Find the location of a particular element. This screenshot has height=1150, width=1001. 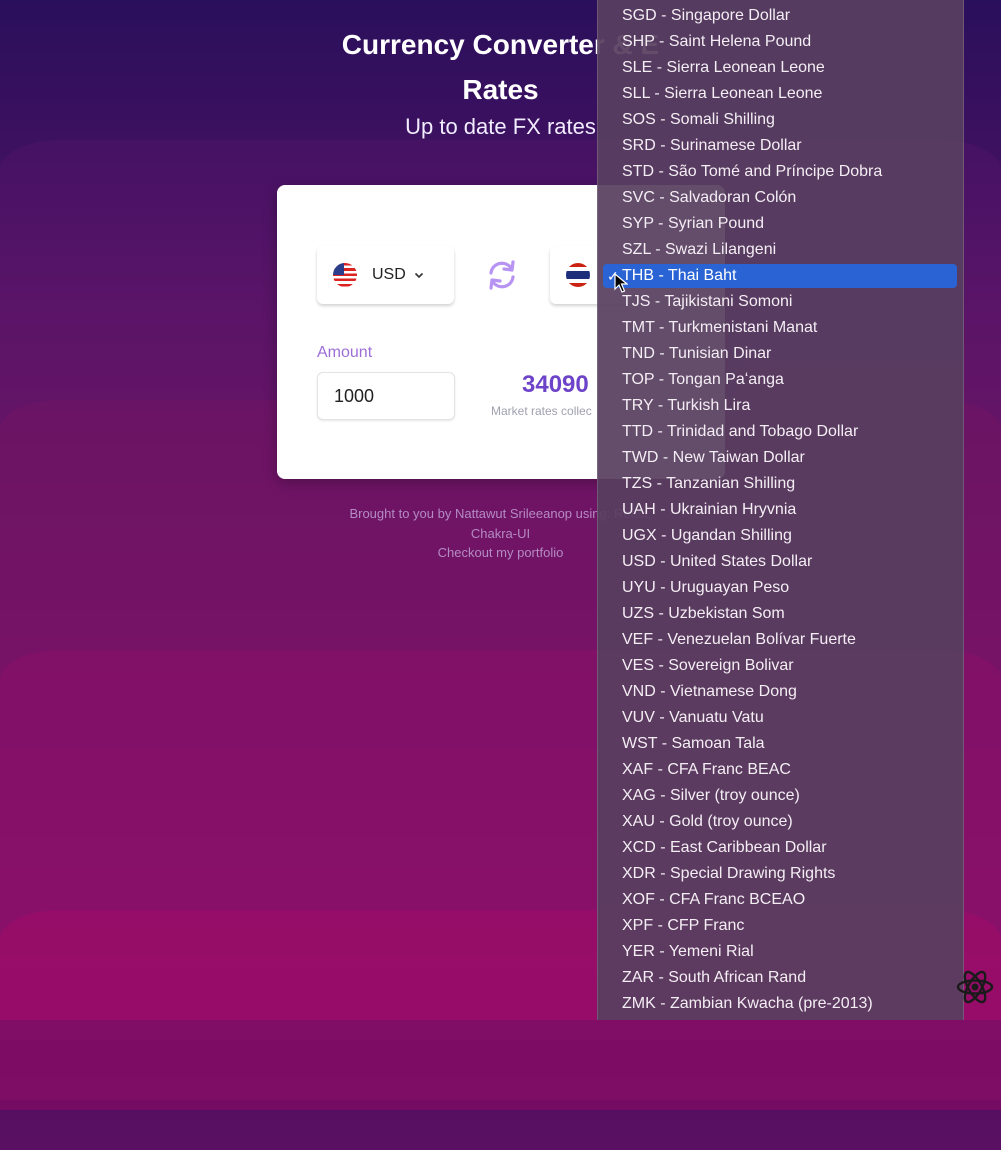

dropdown-option: XAF - CFA Franc BEAC is located at coordinates (780, 770).